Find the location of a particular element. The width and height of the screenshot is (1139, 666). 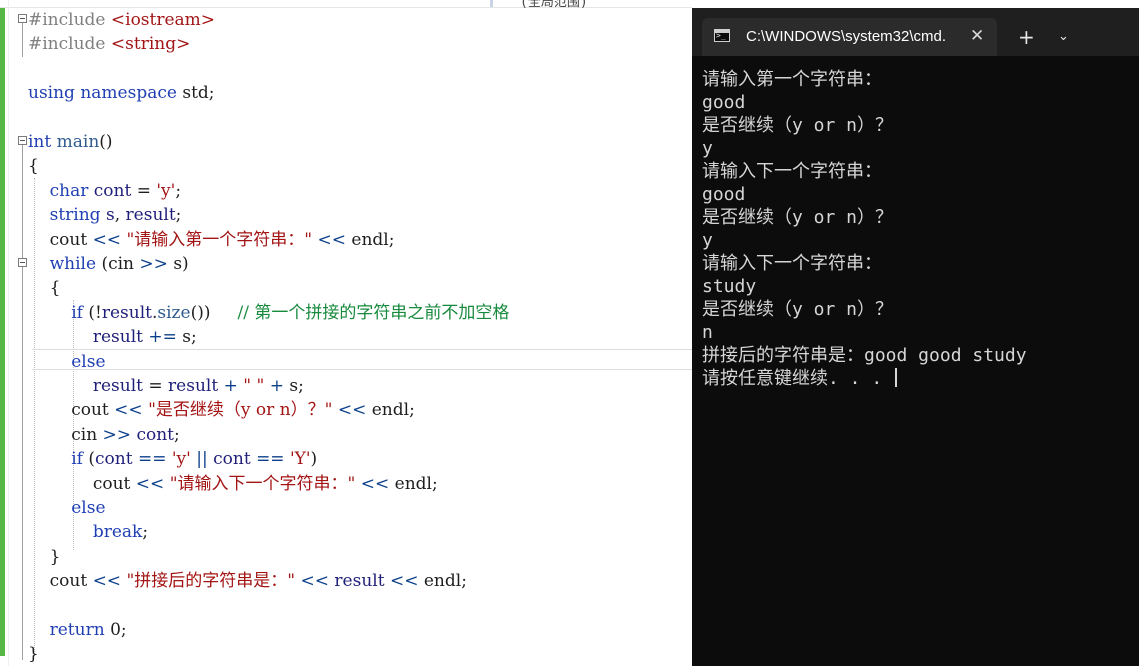

code-token: "请输入下一个字符串：" is located at coordinates (262, 483).